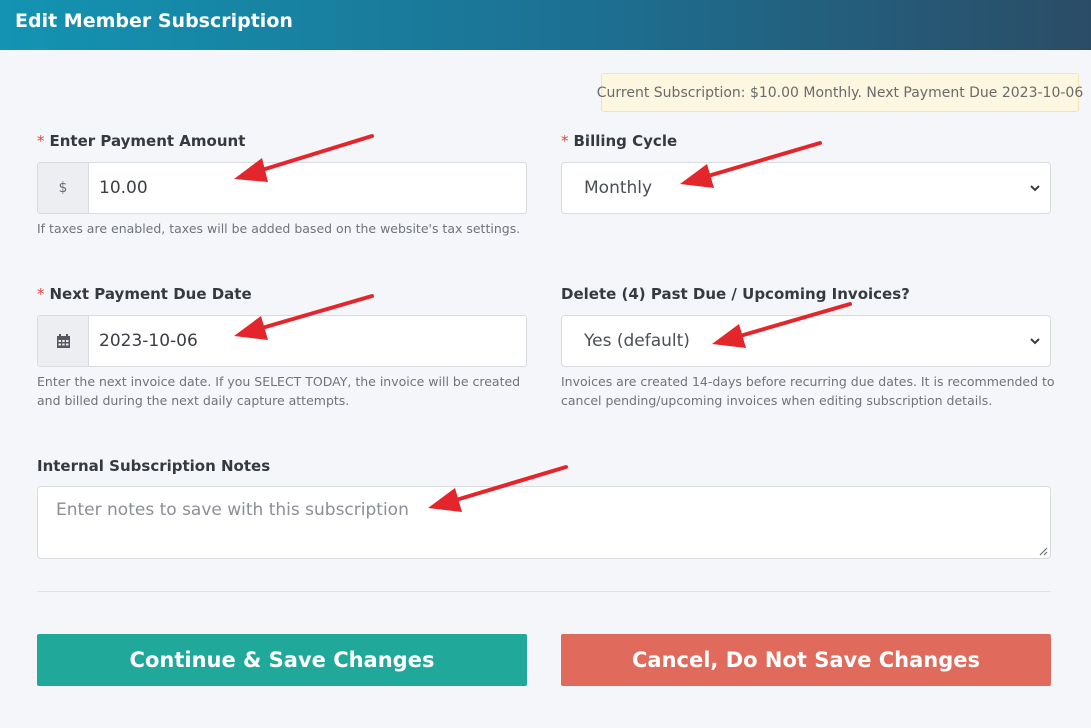 The image size is (1091, 728). Describe the element at coordinates (806, 188) in the screenshot. I see `billing-cycle-select: Monthly` at that location.